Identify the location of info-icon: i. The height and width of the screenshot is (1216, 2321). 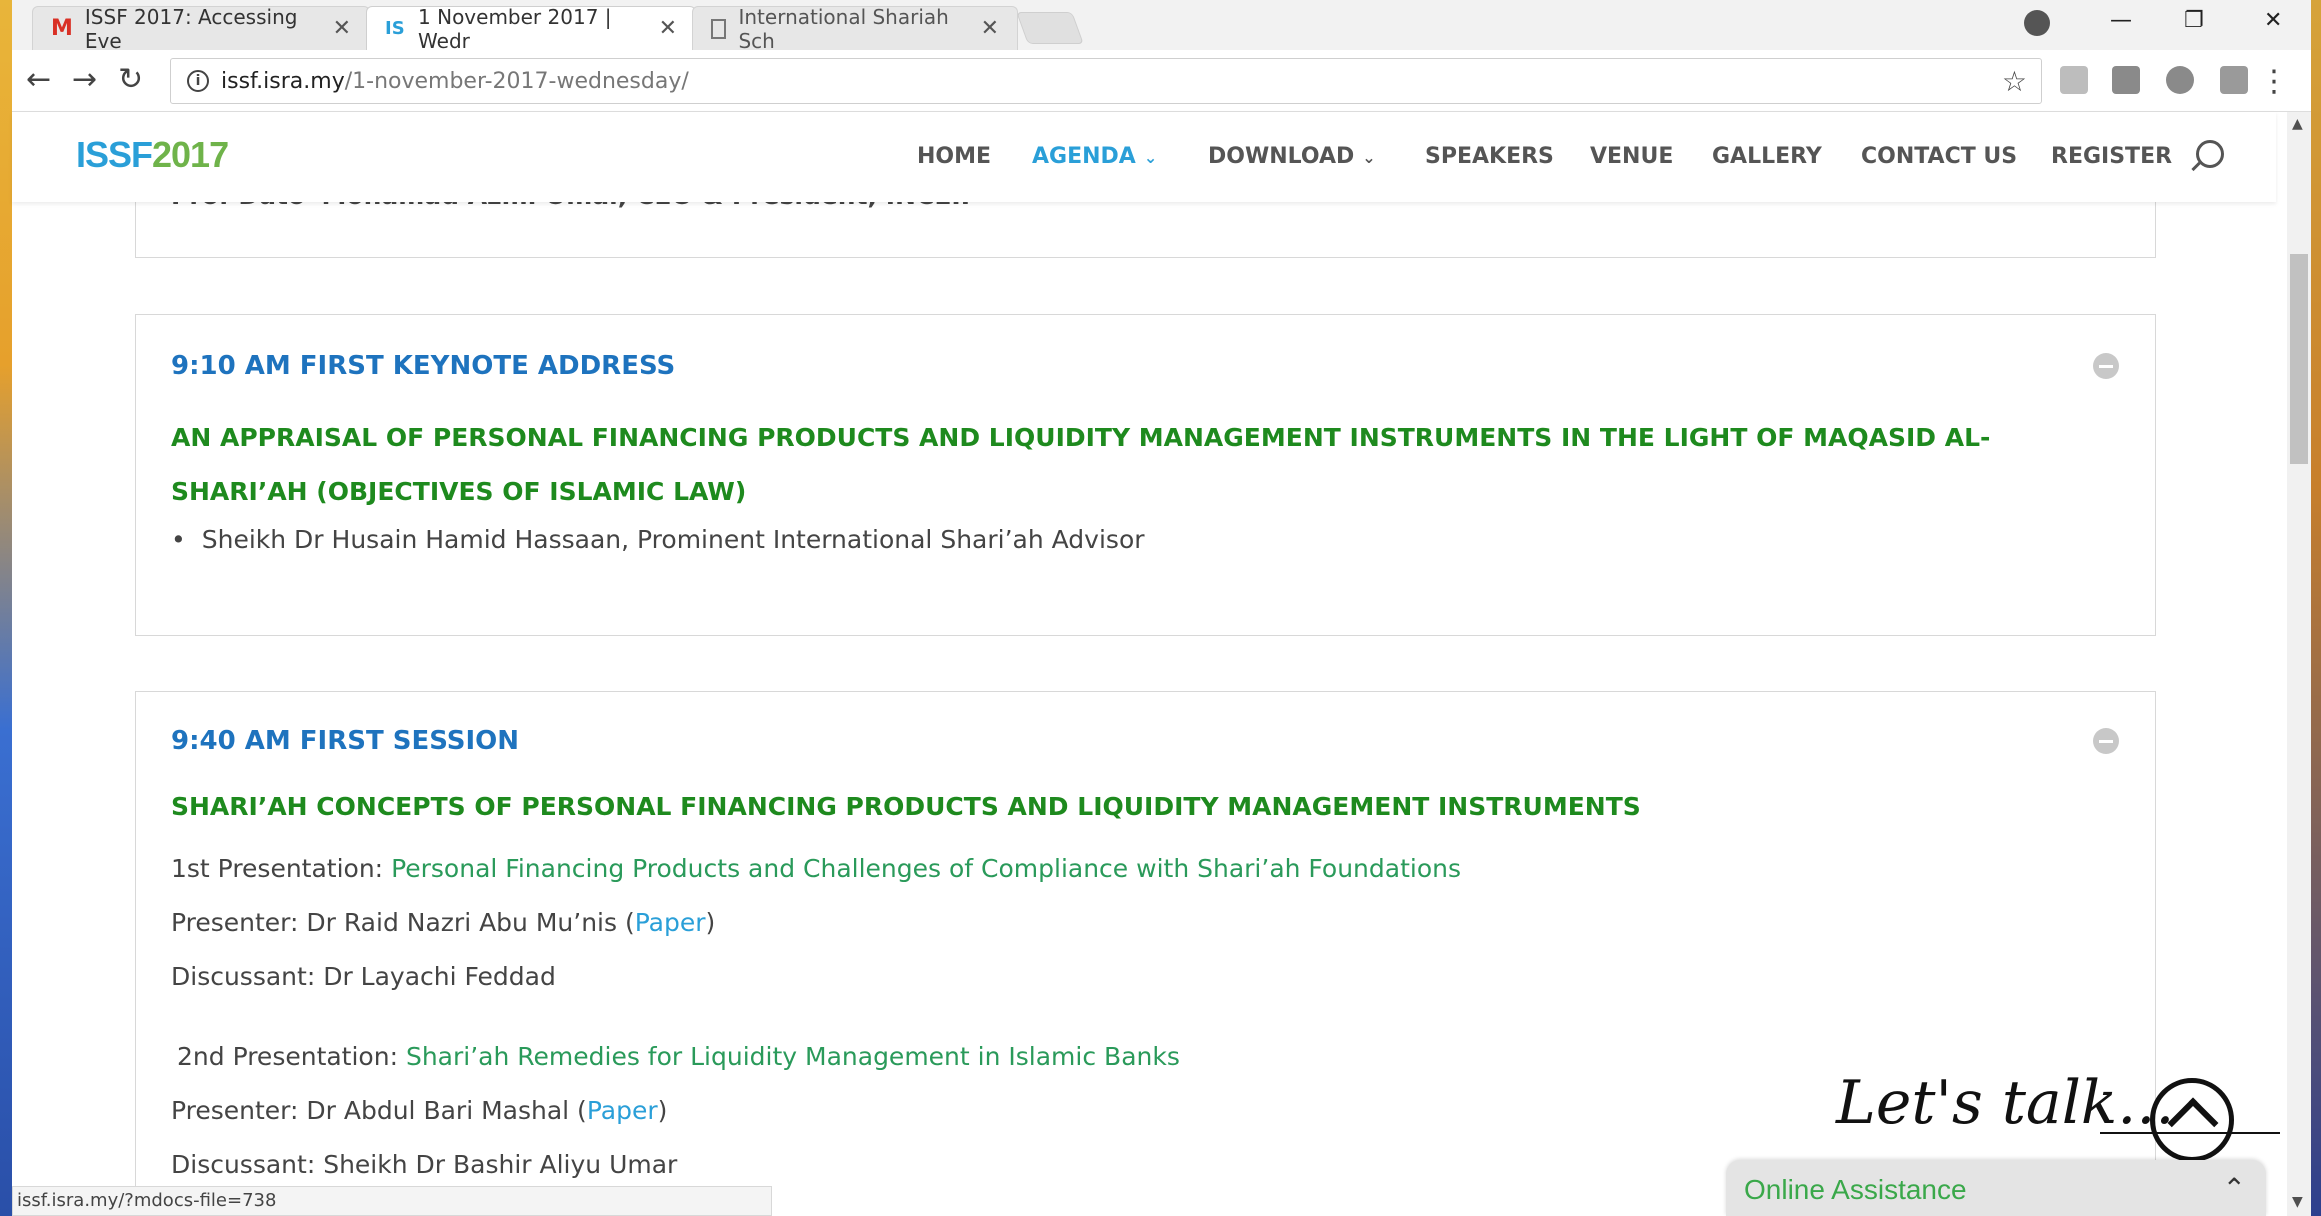
(198, 81).